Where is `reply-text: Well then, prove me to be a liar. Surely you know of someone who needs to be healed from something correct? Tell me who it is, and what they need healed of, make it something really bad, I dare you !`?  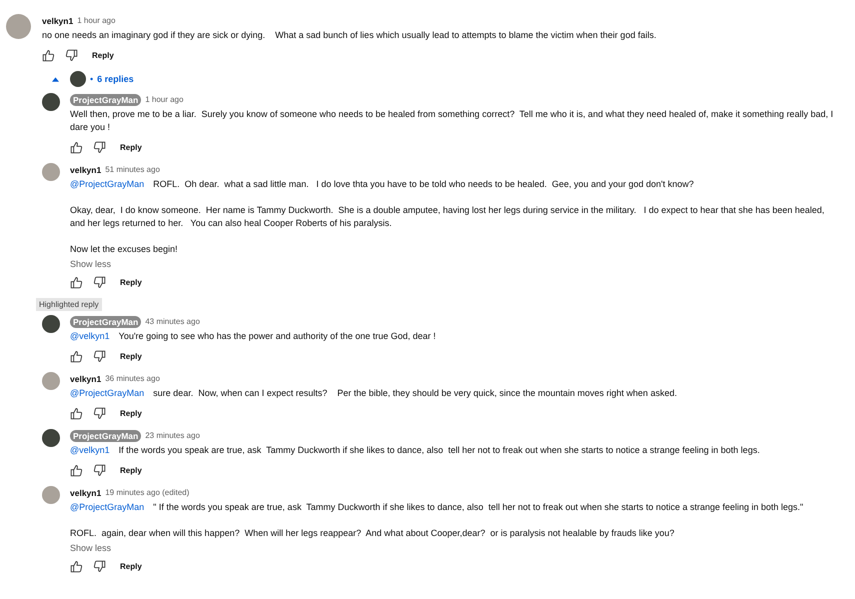 reply-text: Well then, prove me to be a liar. Surely you know of someone who needs to be healed from something correct? Tell me who it is, and what they need healed of, make it something really bad, I dare you ! is located at coordinates (452, 121).